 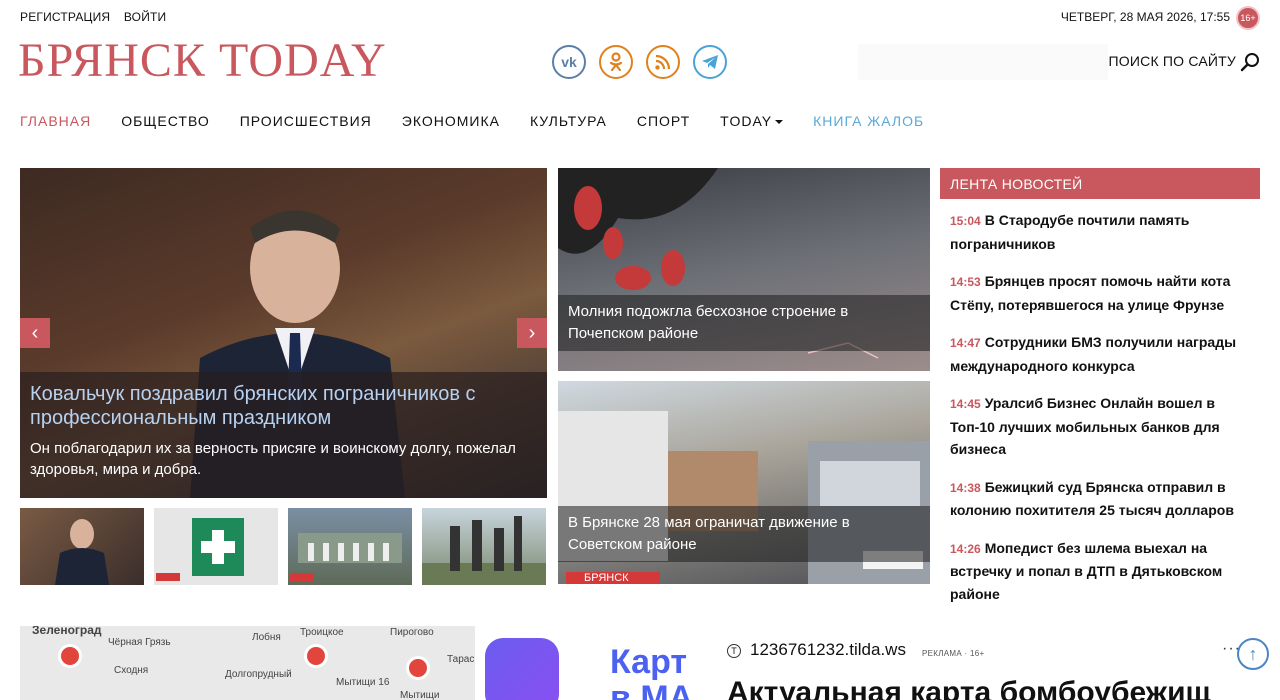 I want to click on age-rating-badge: 16+, so click(x=1248, y=18).